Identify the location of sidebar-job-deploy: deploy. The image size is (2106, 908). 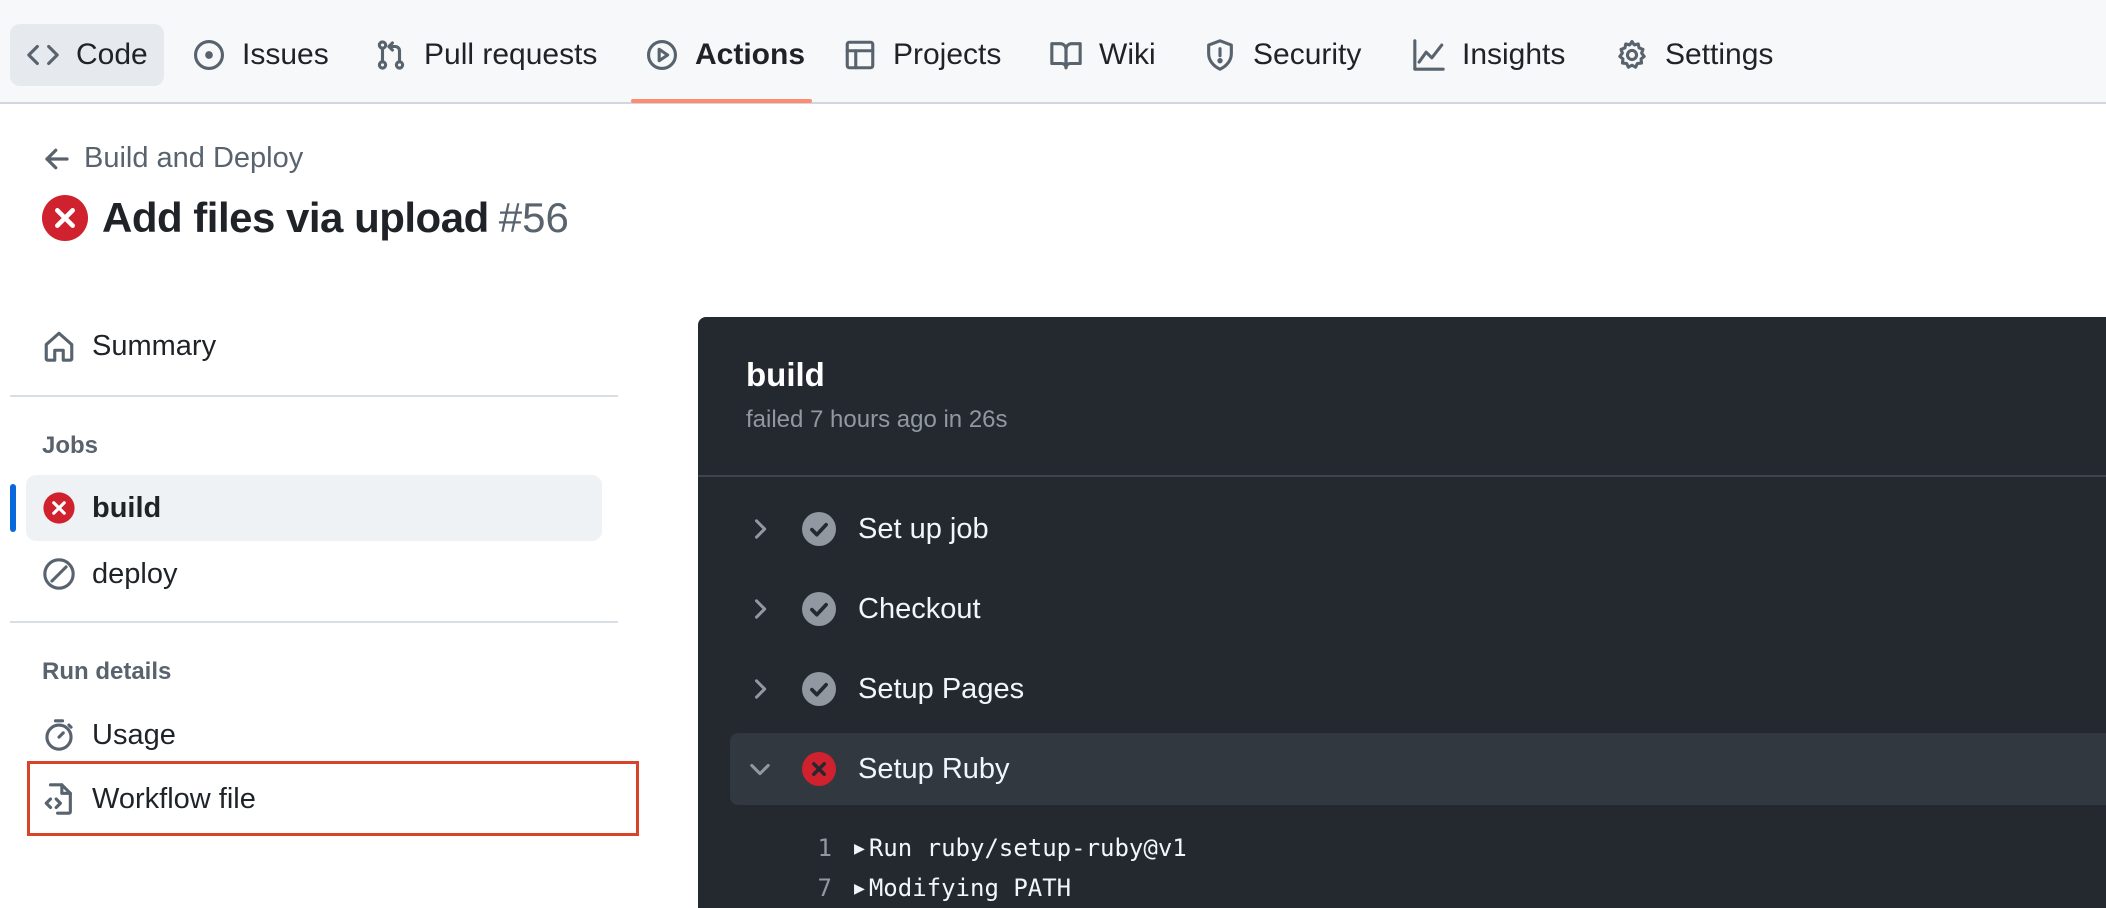
(109, 574).